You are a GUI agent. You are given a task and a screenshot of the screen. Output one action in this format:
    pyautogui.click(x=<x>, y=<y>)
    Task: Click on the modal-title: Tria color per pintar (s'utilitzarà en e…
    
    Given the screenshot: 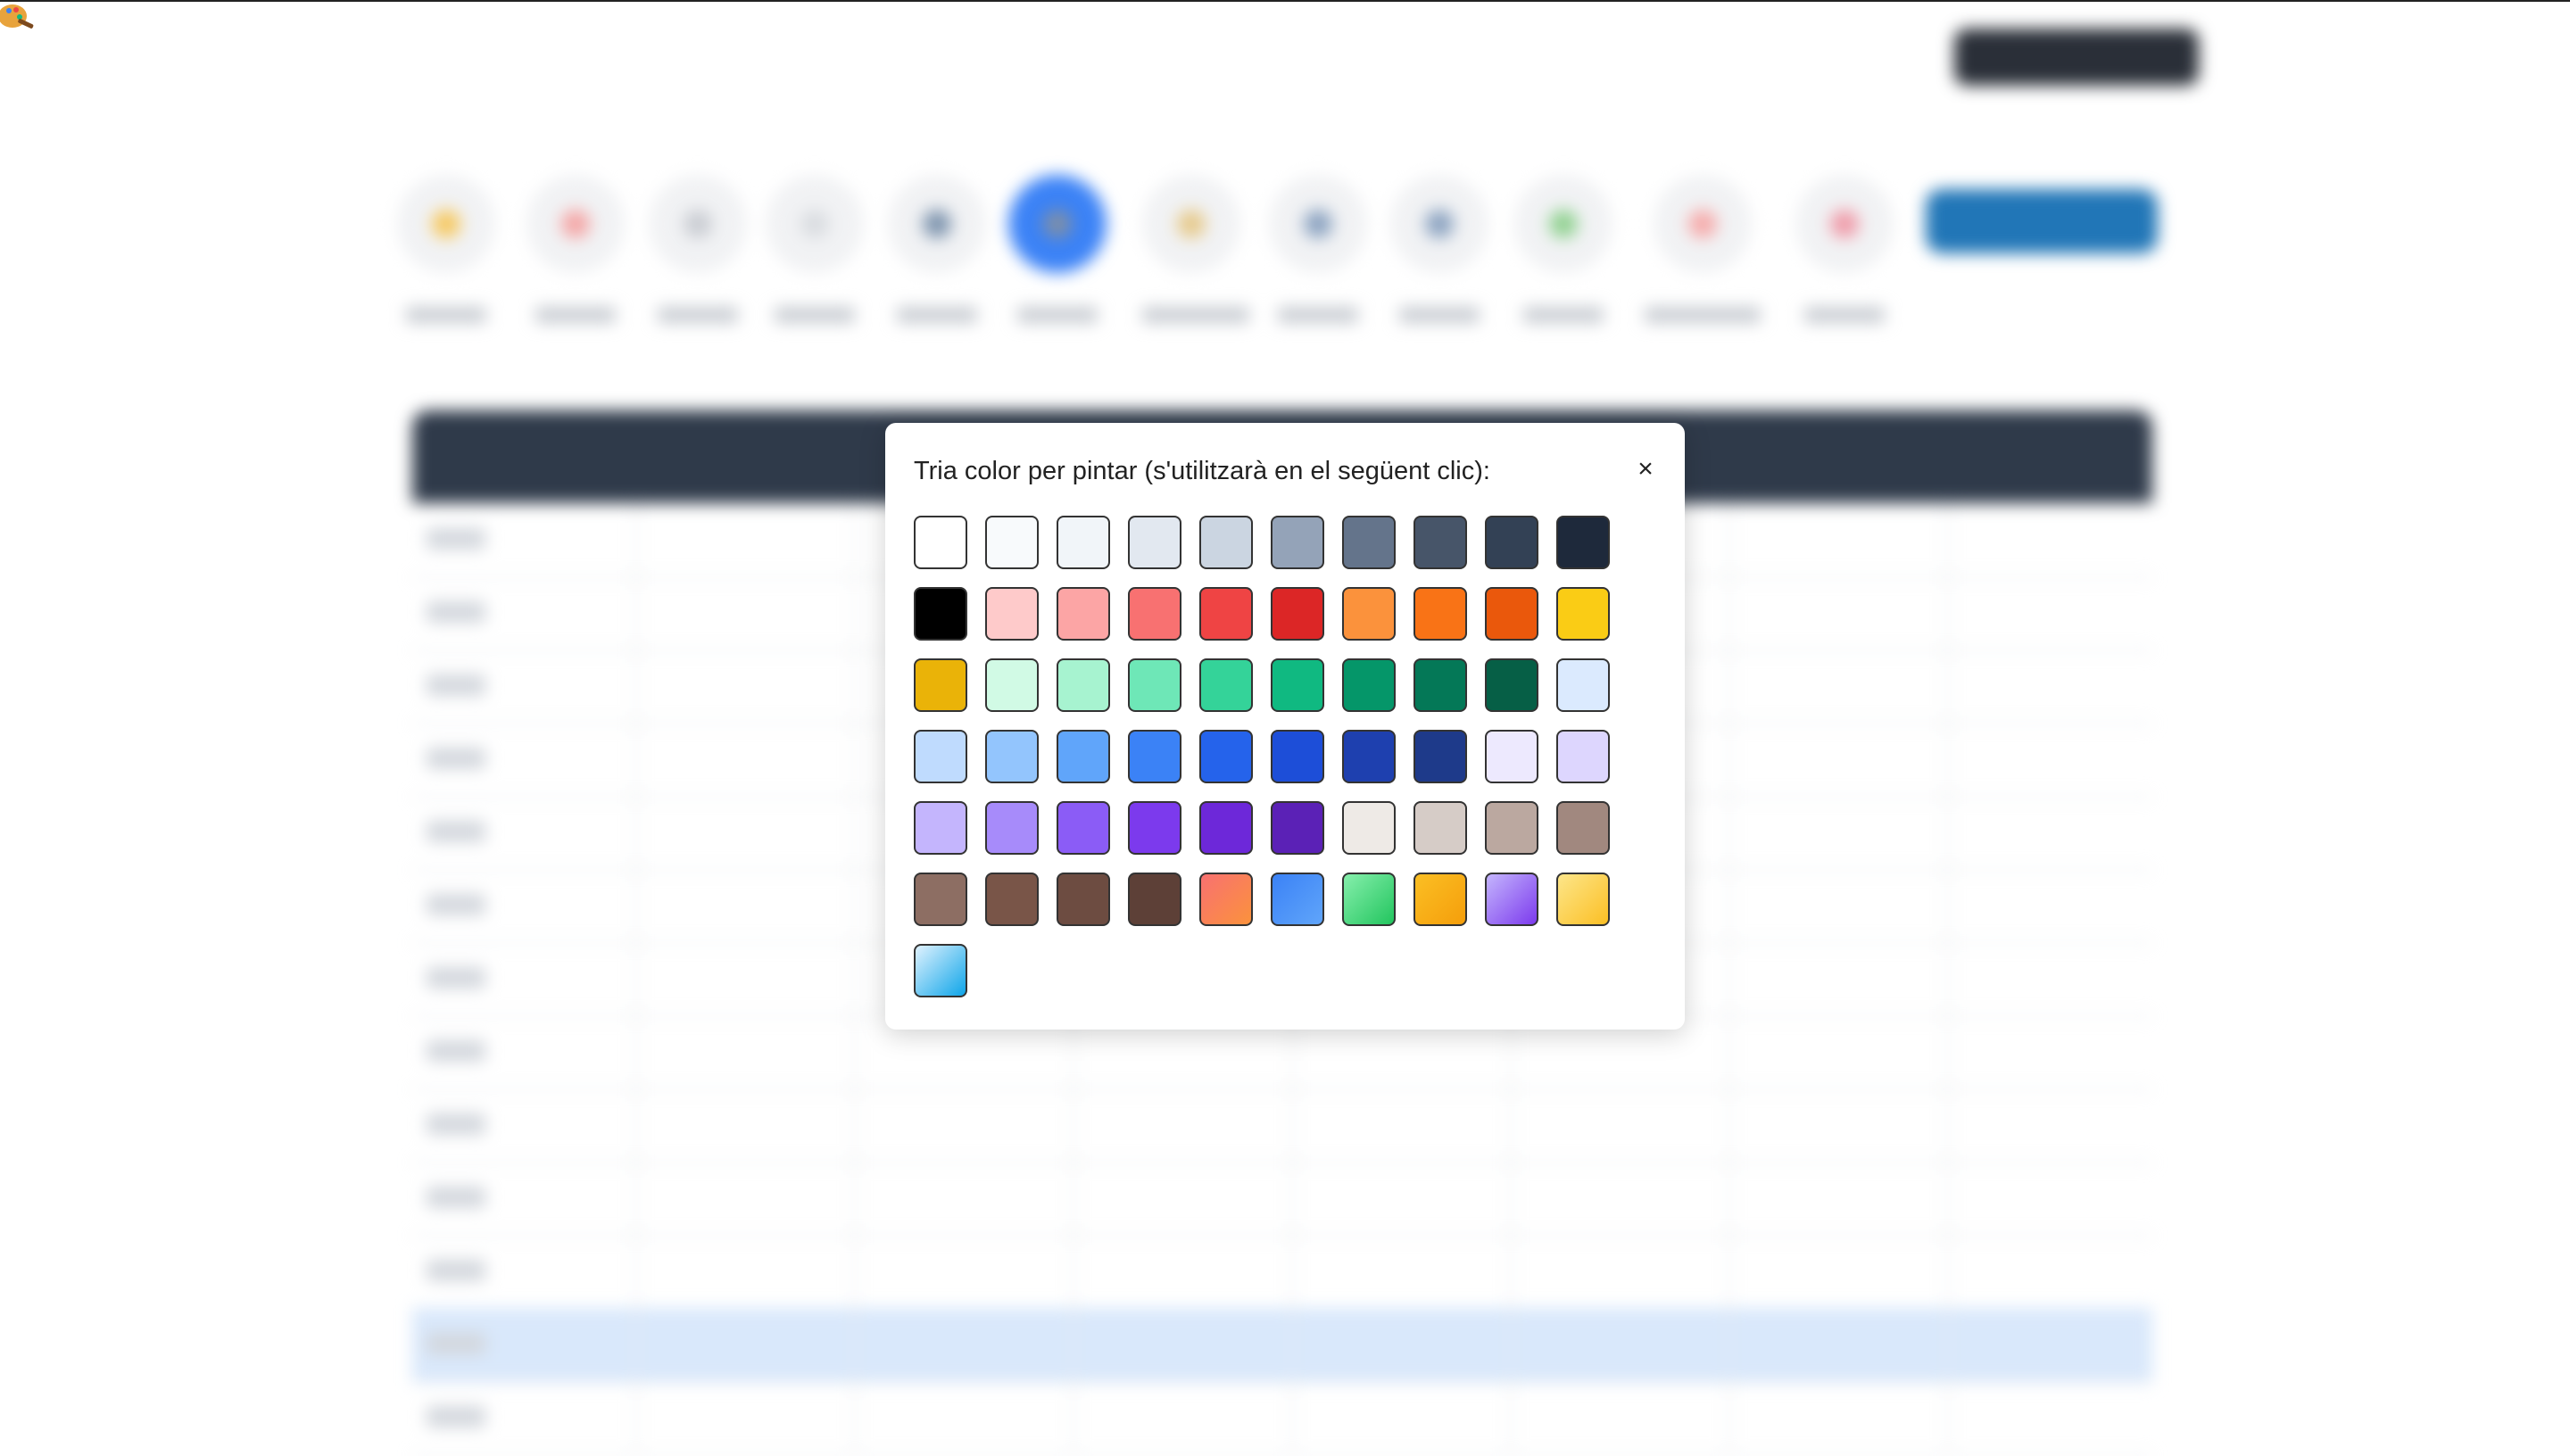 What is the action you would take?
    pyautogui.click(x=1202, y=471)
    